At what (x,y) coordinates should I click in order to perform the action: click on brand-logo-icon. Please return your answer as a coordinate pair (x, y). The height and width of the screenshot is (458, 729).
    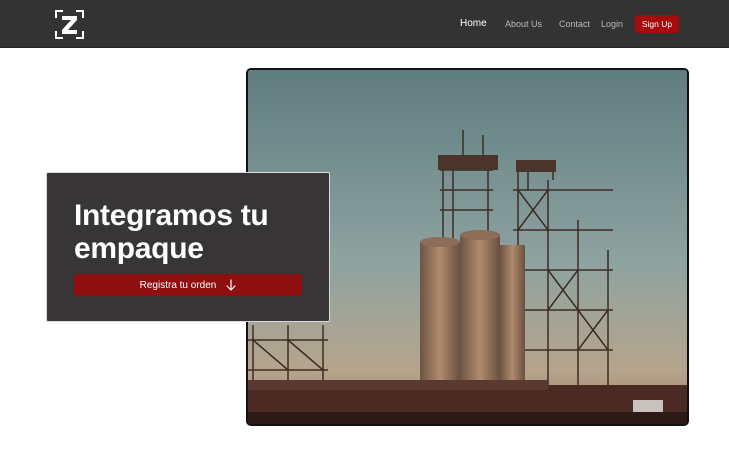
    Looking at the image, I should click on (69, 24).